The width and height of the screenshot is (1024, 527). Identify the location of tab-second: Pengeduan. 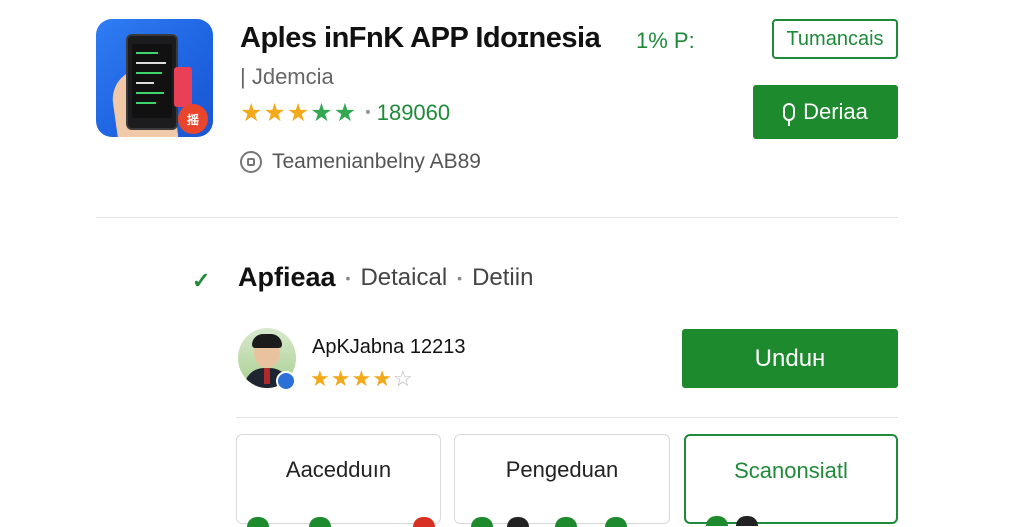
(562, 480).